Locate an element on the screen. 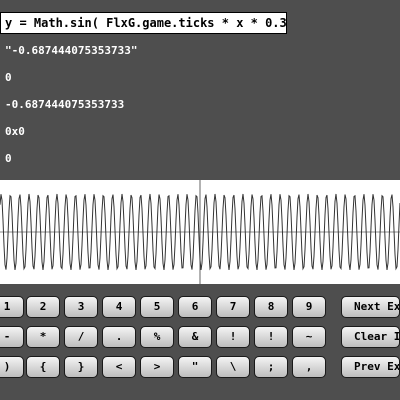  key-r2-c5: % is located at coordinates (157, 337).